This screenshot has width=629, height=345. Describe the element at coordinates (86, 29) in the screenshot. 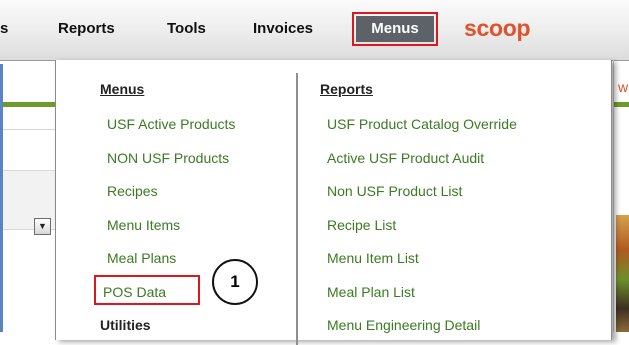

I see `nav-item-reports: Reports` at that location.